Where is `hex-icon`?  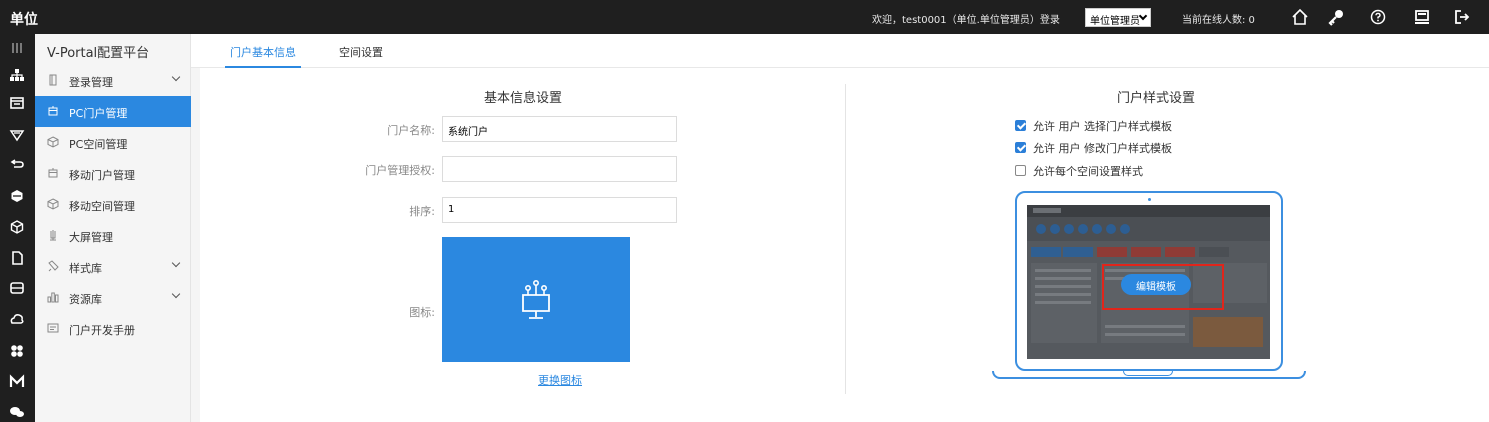 hex-icon is located at coordinates (17, 196).